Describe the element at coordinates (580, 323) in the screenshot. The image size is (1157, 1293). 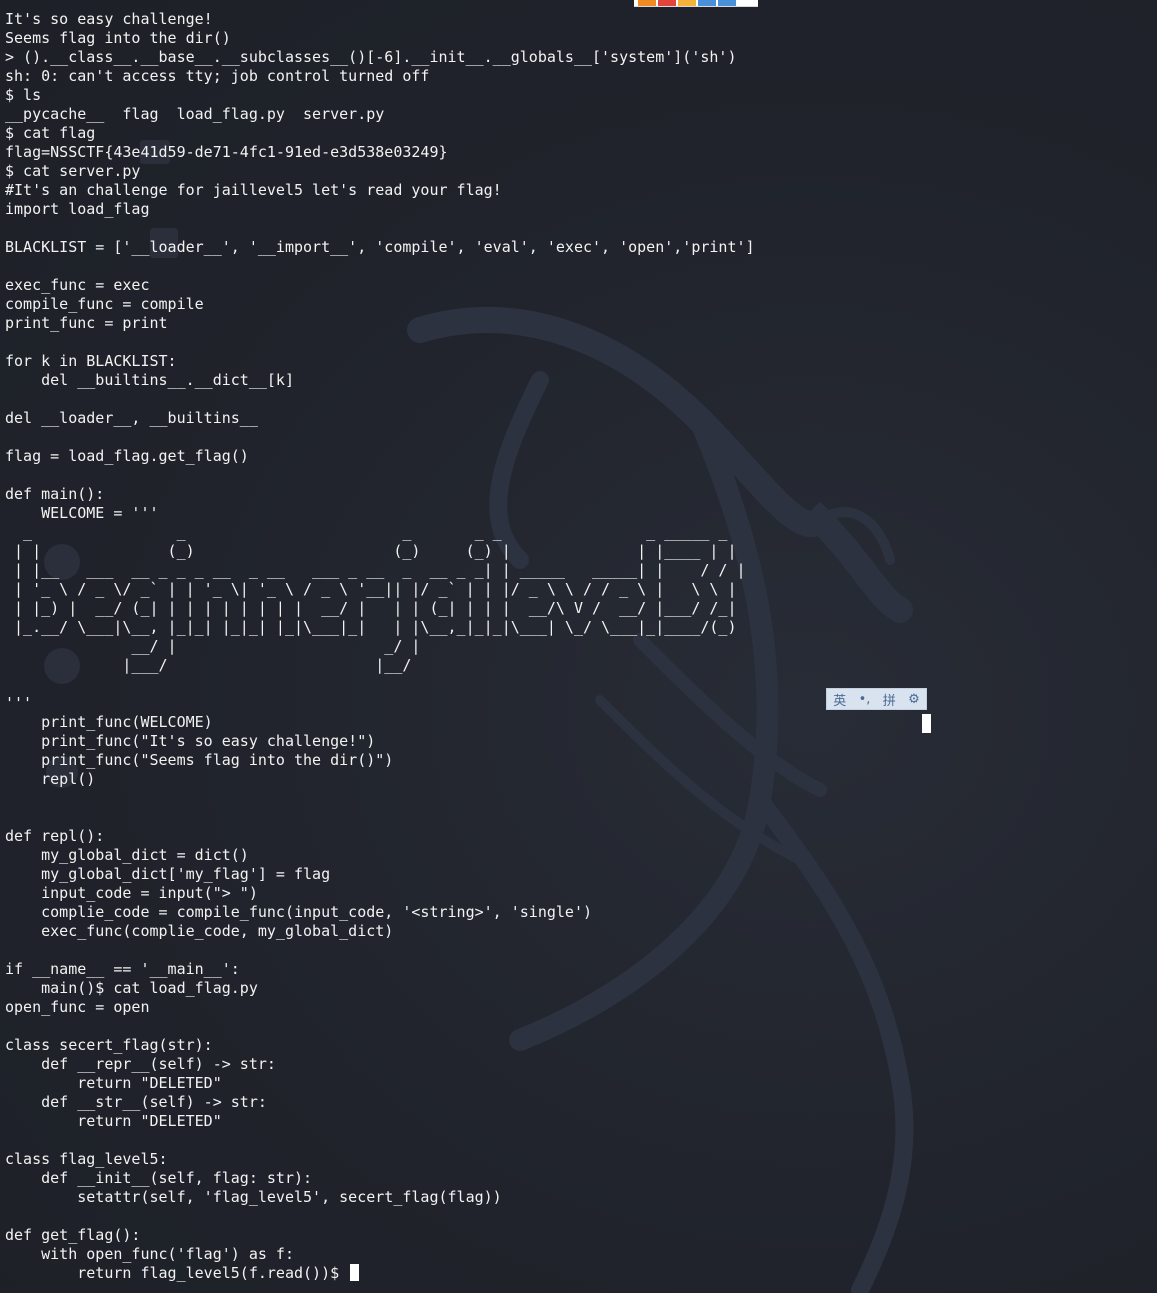
I see `terminal-line: print_func = print` at that location.